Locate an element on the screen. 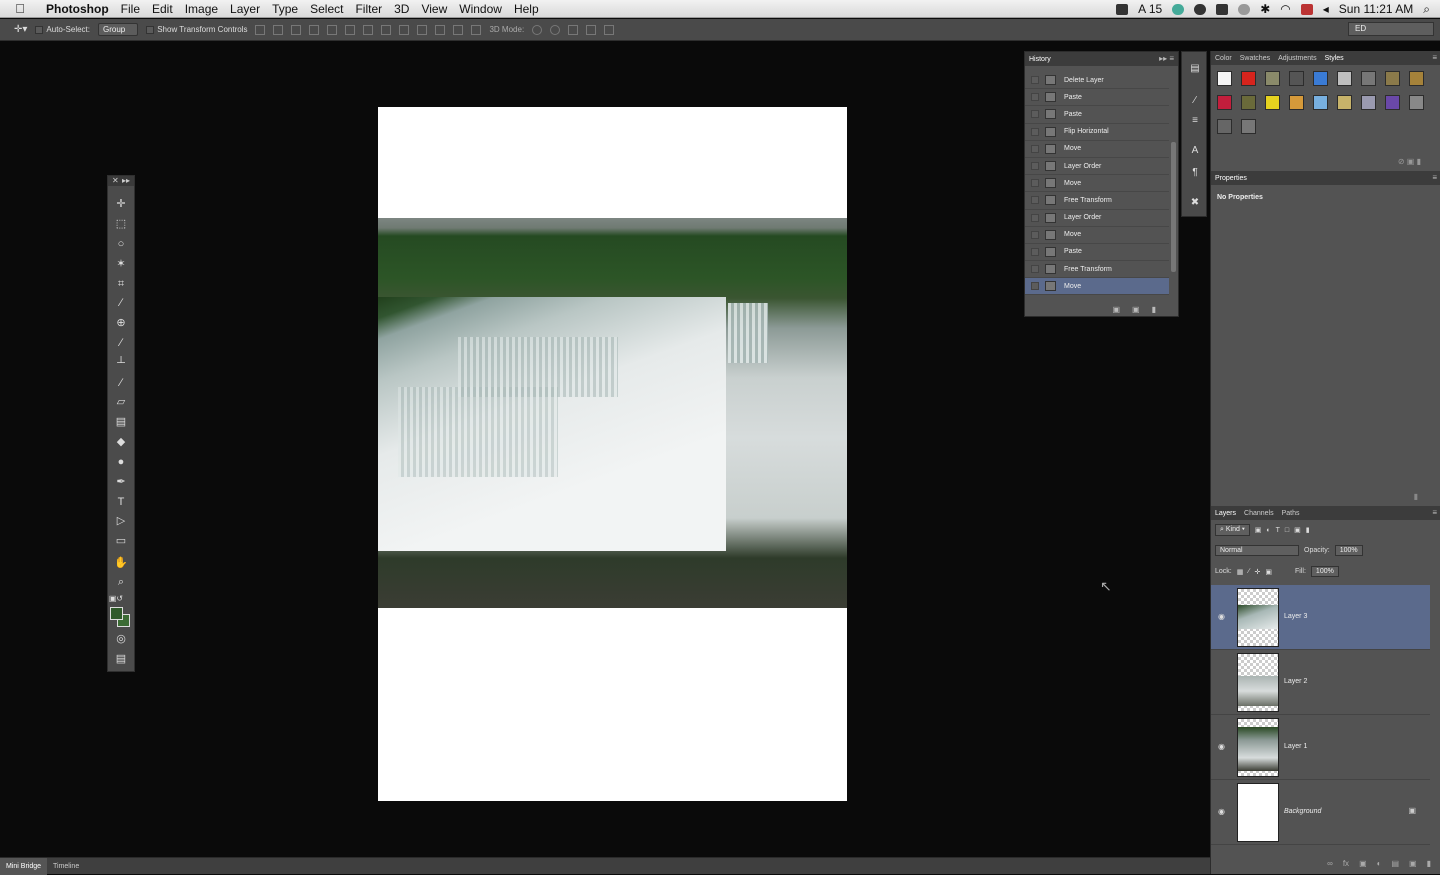 The image size is (1440, 875). record-icon is located at coordinates (1200, 9).